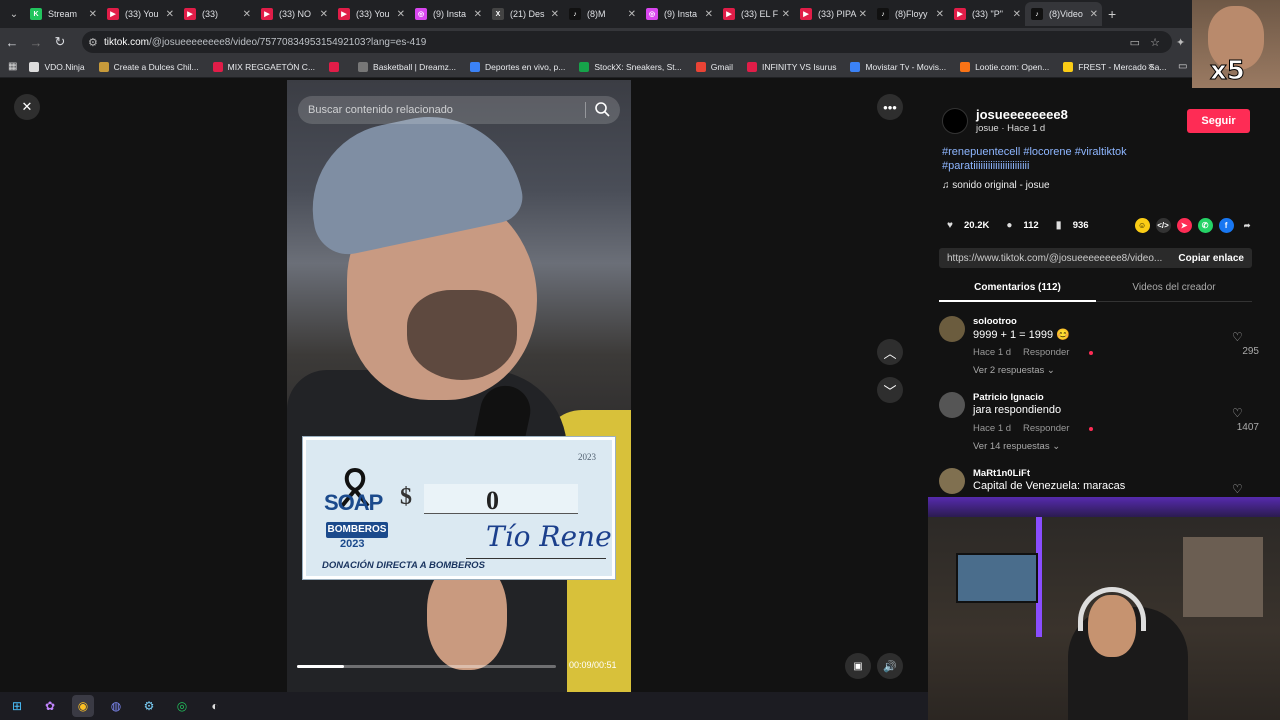  I want to click on bookmark-item: INFINITY VS Isurus, so click(791, 66).